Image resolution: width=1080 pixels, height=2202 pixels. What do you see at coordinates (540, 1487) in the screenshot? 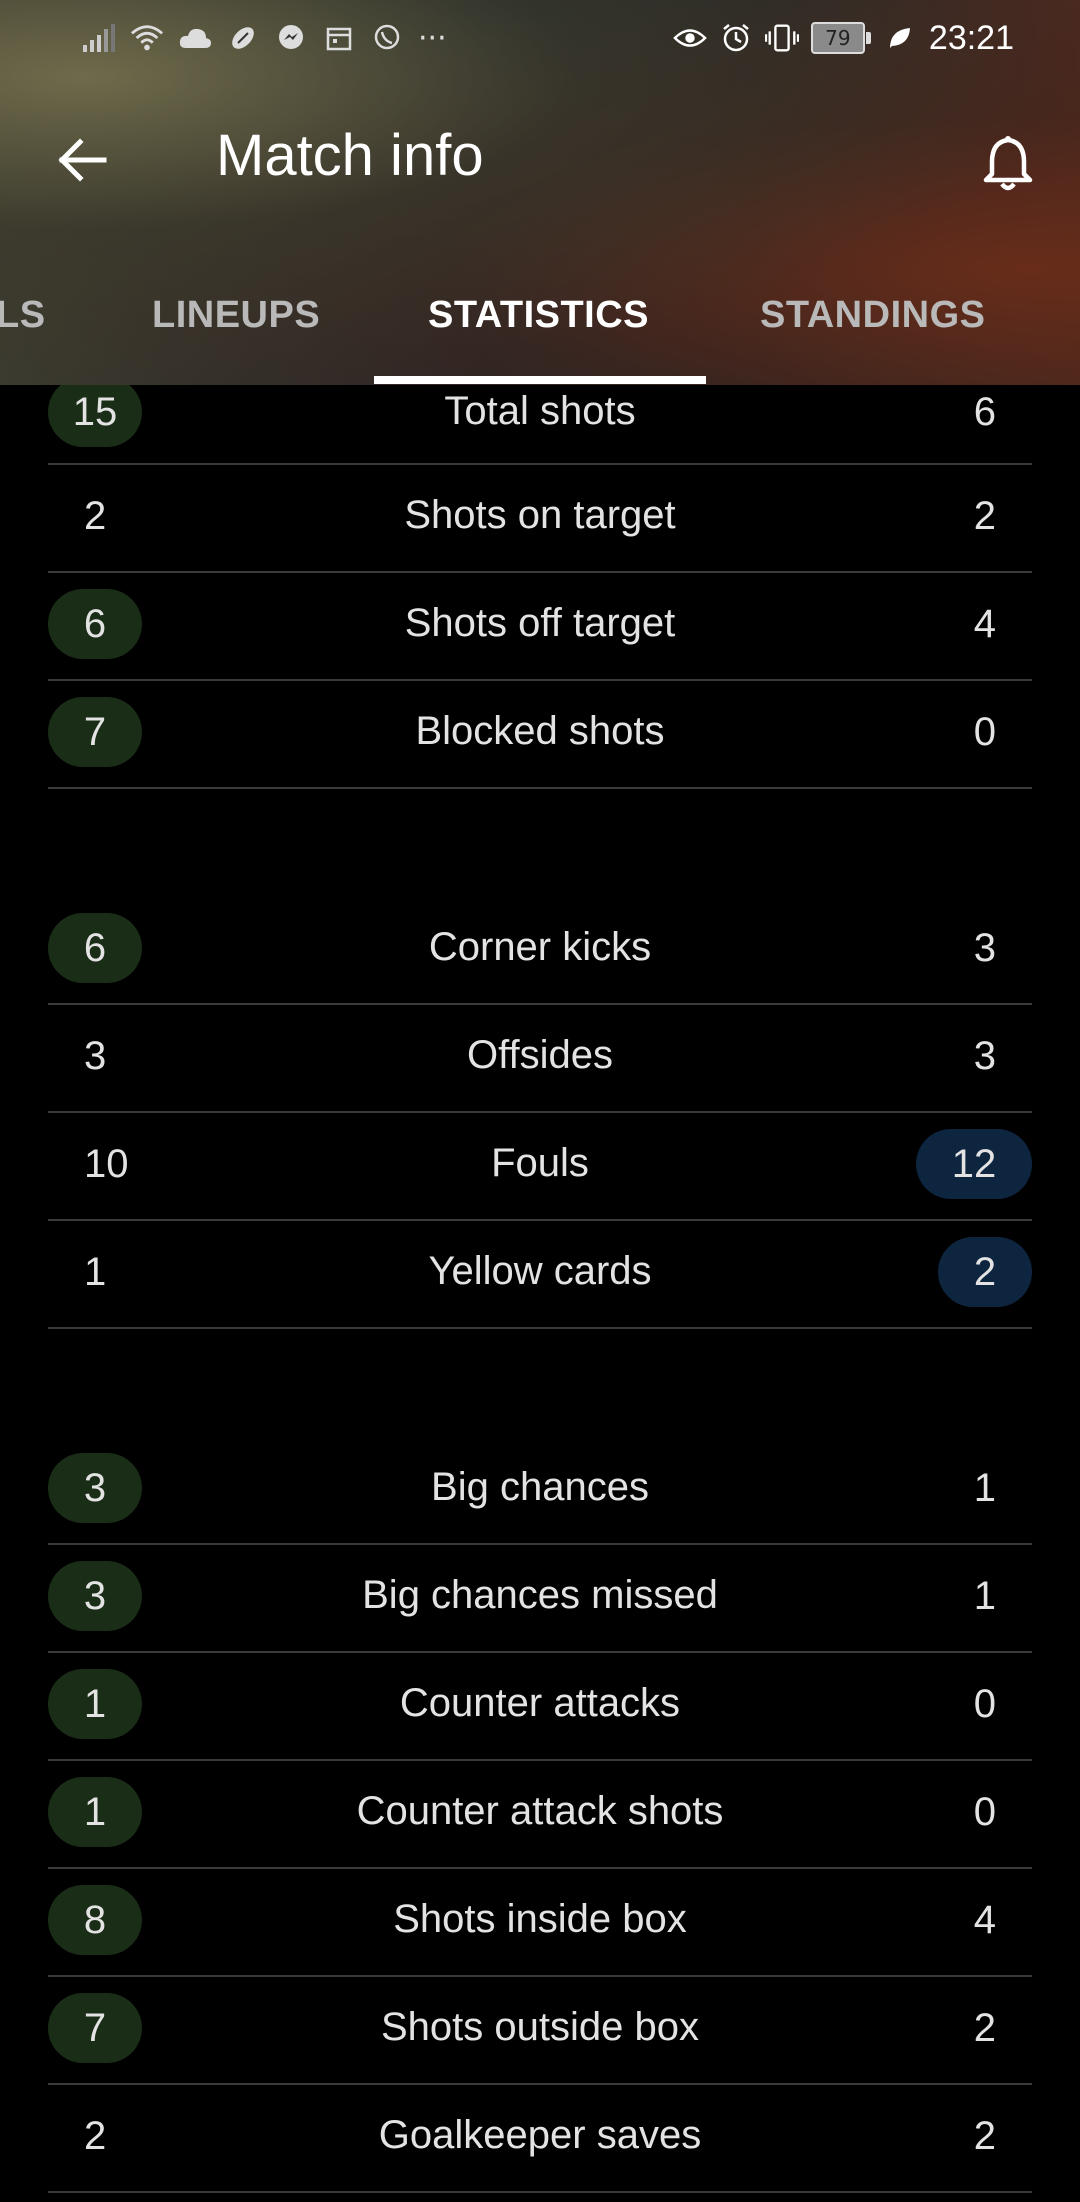
I see `stat-label: Big chances` at bounding box center [540, 1487].